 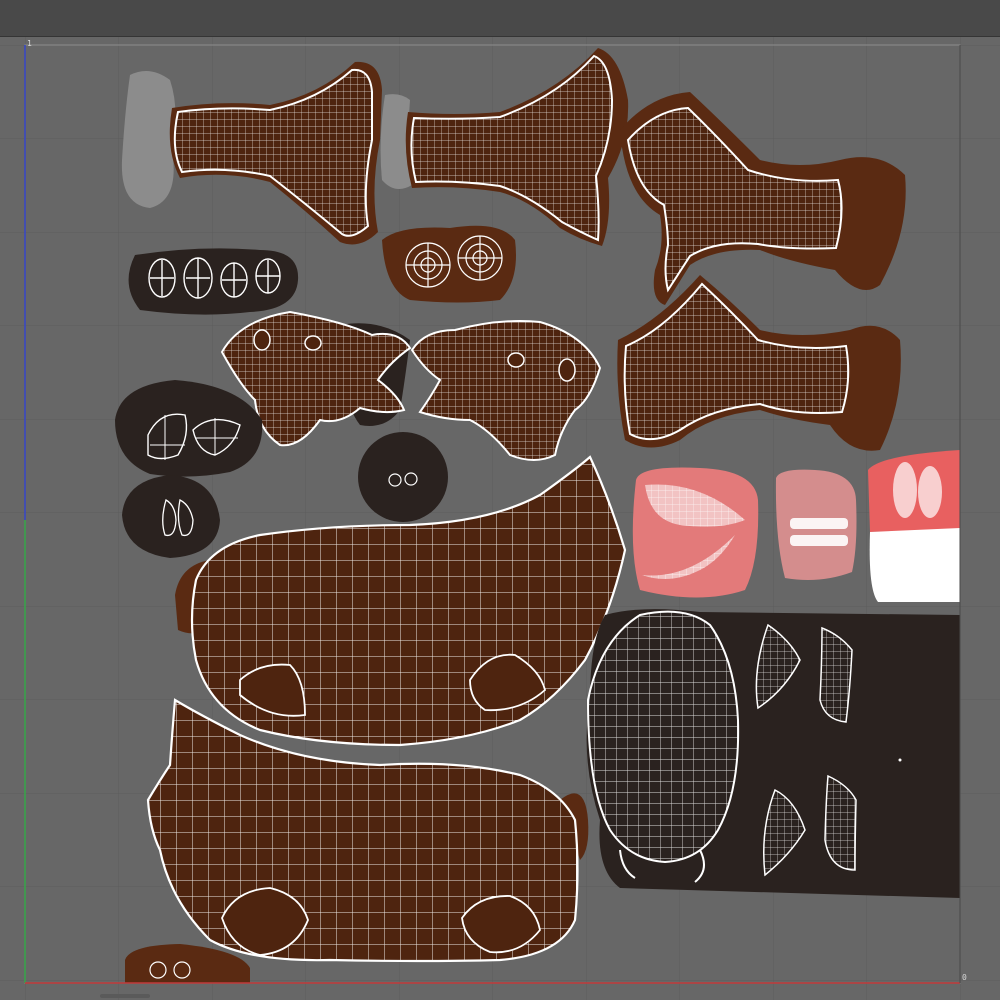 I want to click on eye-shells, so click(x=403, y=477).